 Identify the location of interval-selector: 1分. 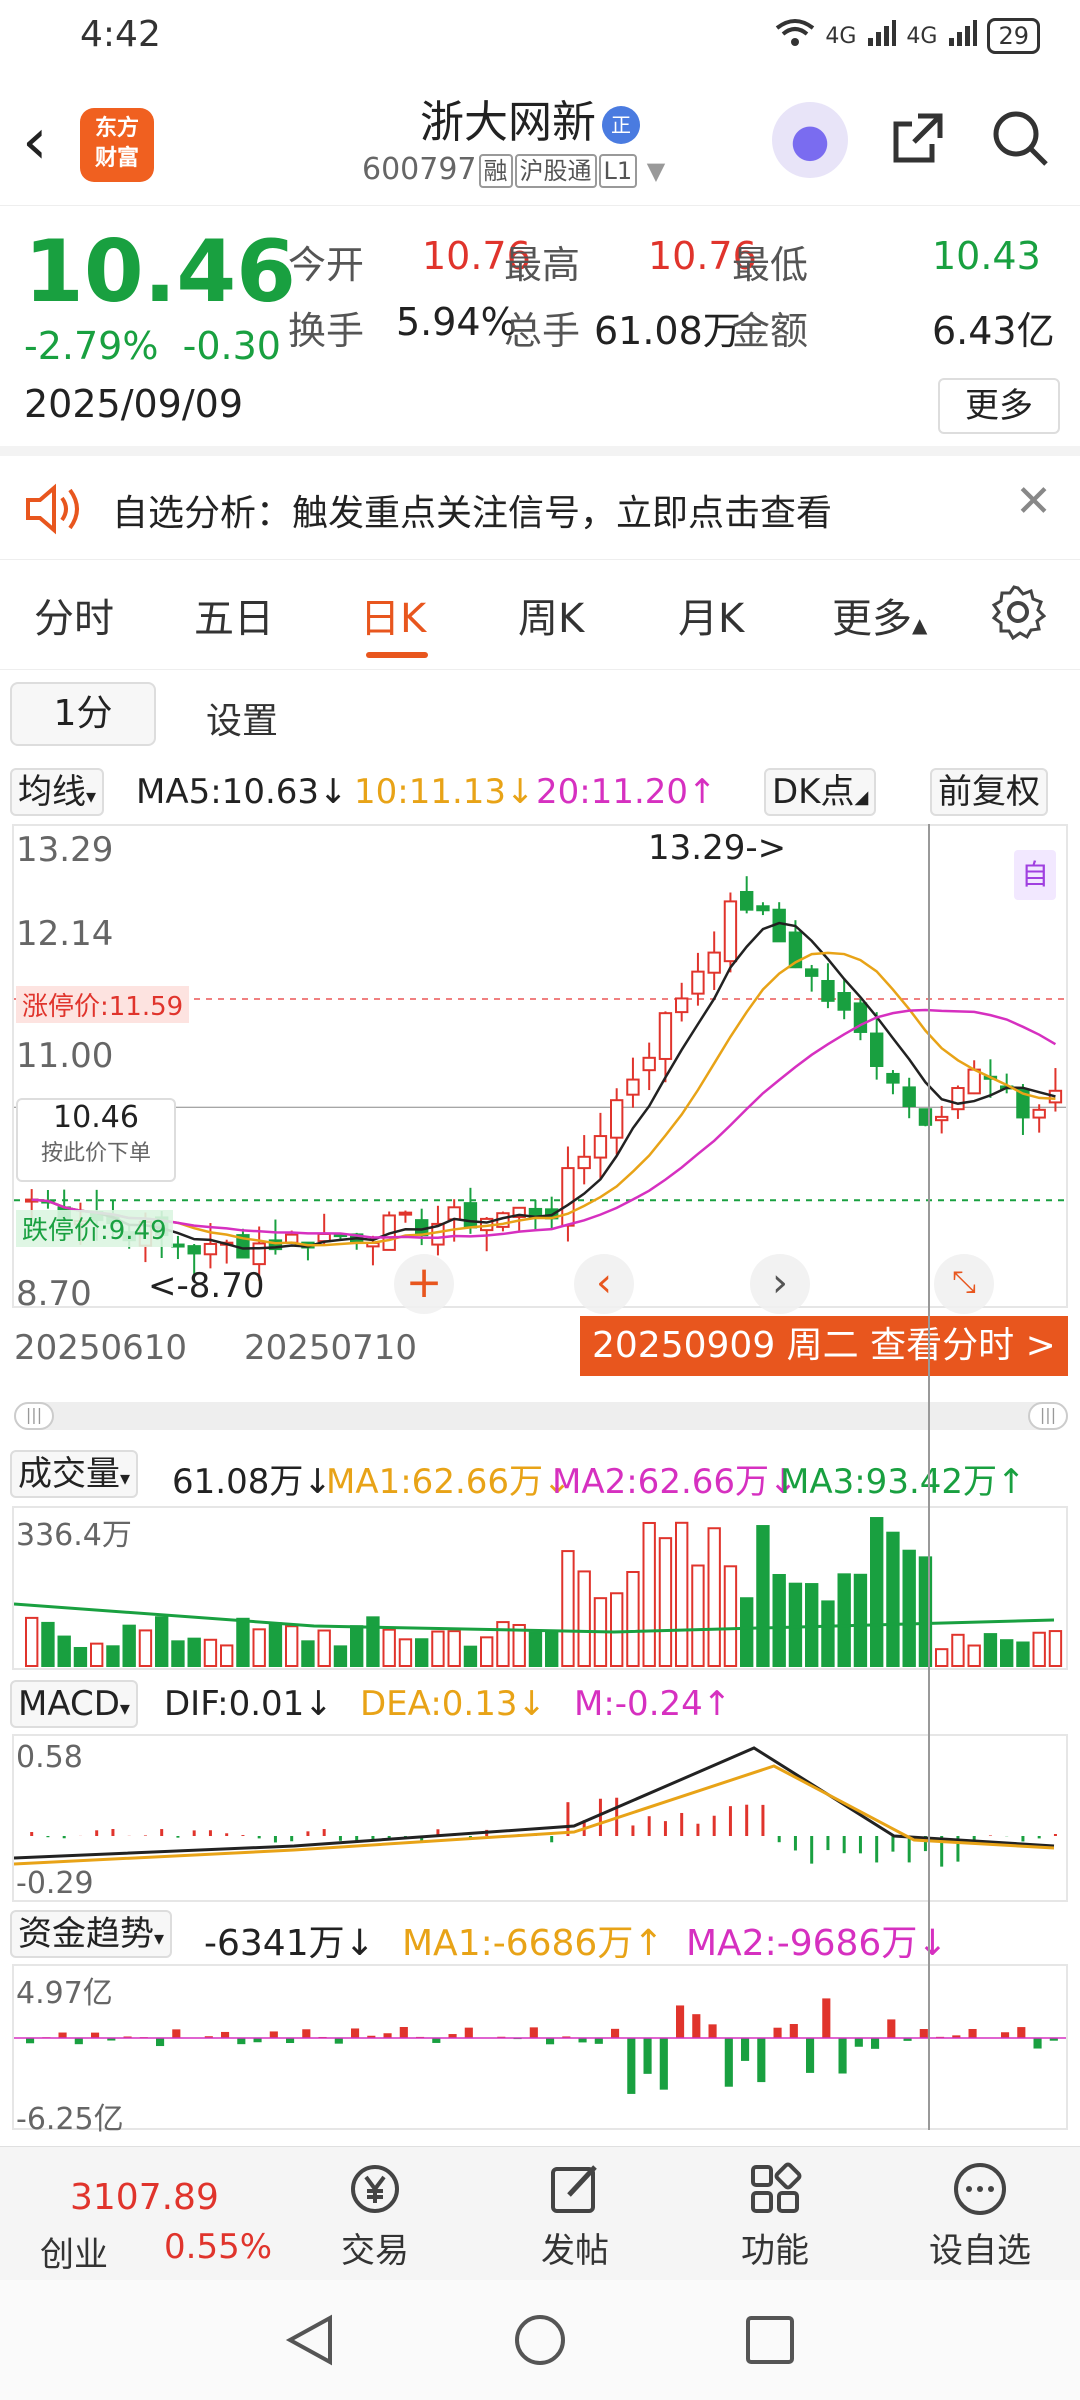
(83, 714).